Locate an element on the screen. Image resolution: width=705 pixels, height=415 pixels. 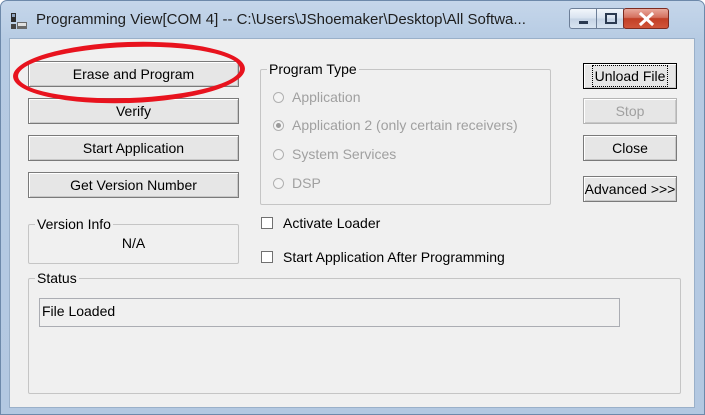
activate-loader-label: Activate Loader is located at coordinates (332, 223).